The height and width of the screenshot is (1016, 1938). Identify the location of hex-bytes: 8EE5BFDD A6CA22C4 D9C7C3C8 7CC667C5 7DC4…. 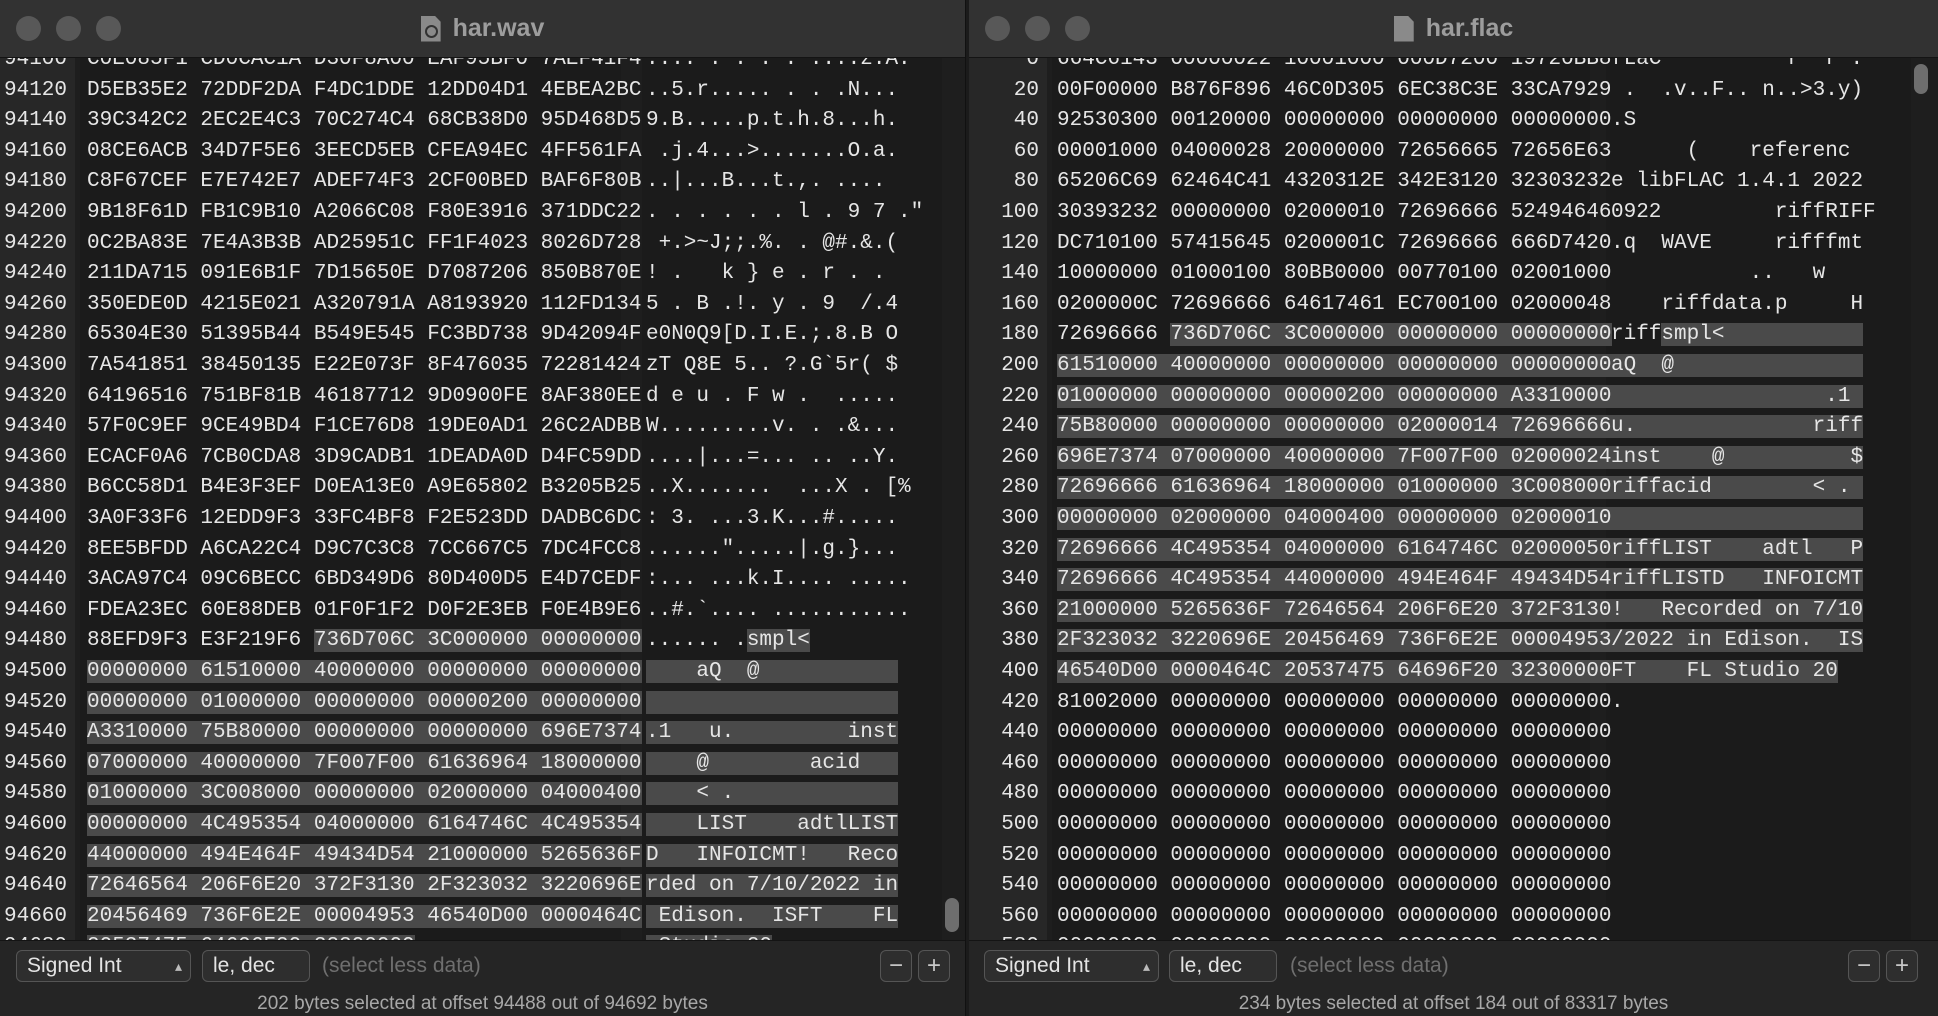
(364, 550).